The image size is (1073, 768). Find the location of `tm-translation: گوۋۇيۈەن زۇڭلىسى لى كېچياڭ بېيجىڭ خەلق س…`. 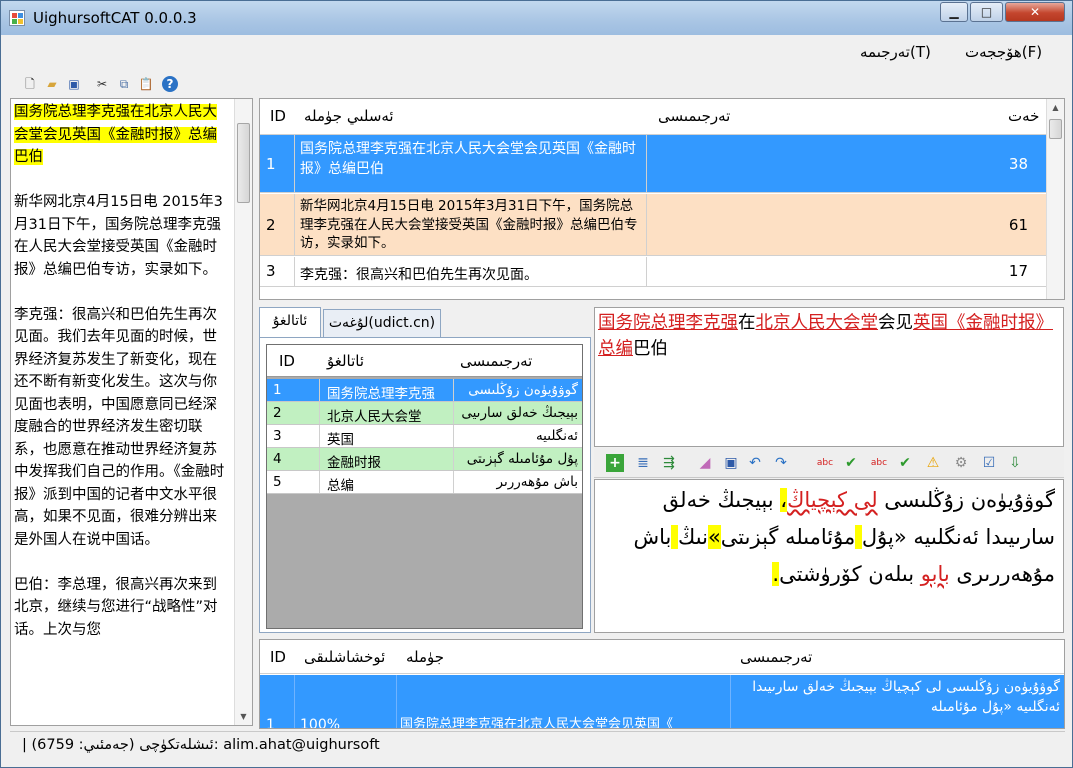

tm-translation: گوۋۇيۈەن زۇڭلىسى لى كېچياڭ بېيجىڭ خەلق س… is located at coordinates (906, 697).